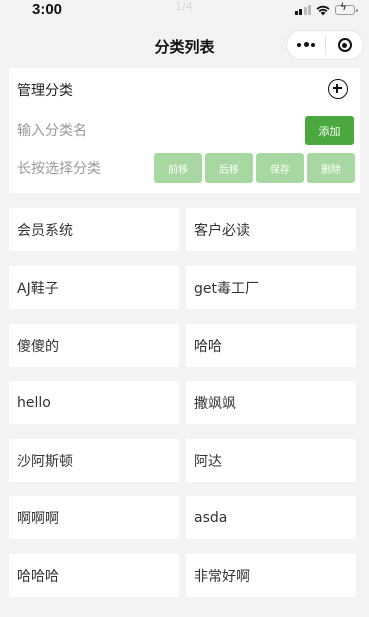 The image size is (369, 617). I want to click on delete-button: 删除, so click(331, 168).